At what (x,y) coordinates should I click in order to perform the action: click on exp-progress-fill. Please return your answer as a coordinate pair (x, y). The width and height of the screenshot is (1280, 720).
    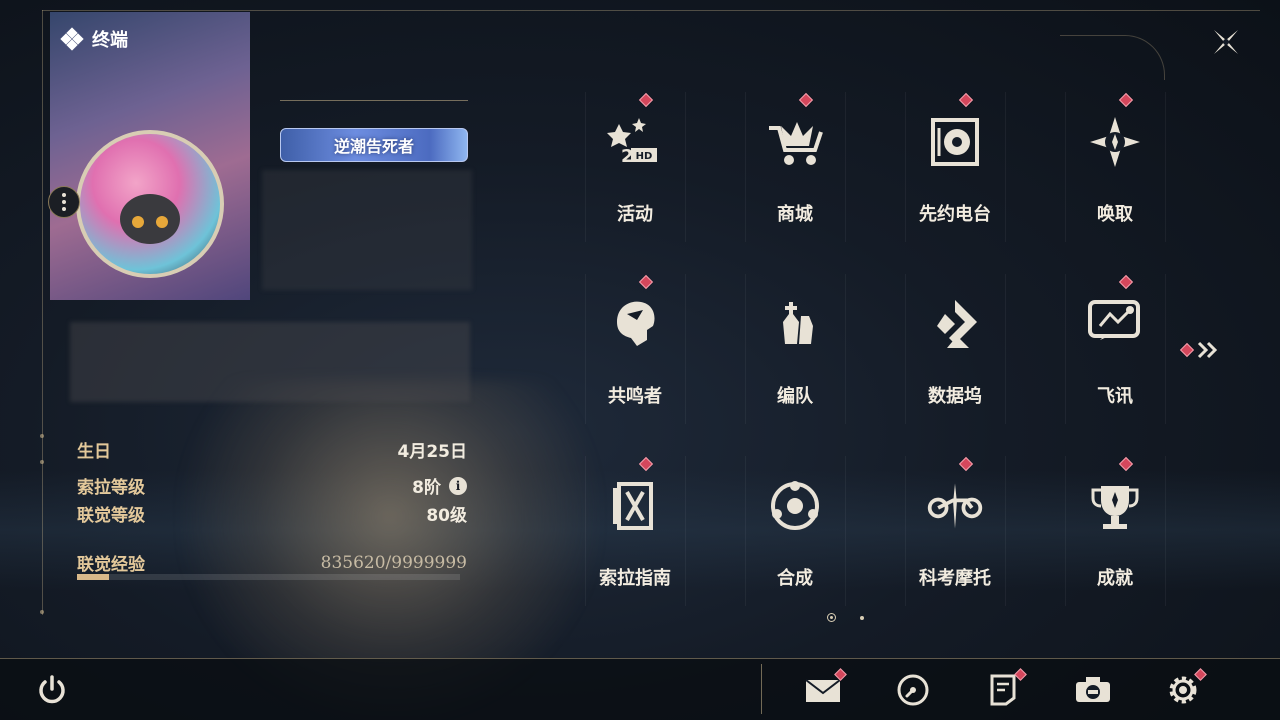
    Looking at the image, I should click on (93, 577).